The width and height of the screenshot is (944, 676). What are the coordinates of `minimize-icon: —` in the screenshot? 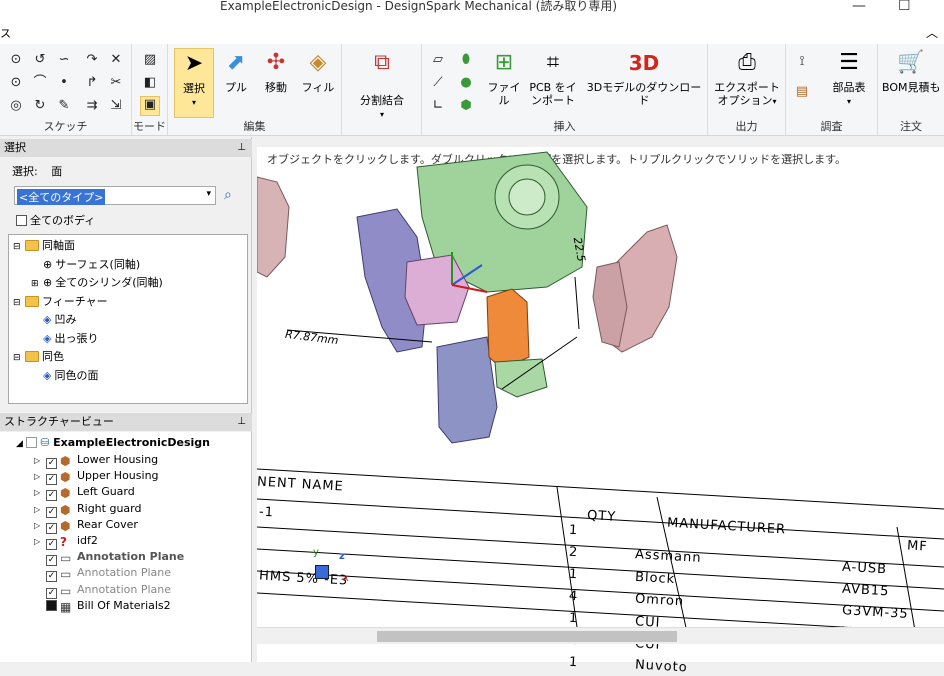 It's located at (859, 7).